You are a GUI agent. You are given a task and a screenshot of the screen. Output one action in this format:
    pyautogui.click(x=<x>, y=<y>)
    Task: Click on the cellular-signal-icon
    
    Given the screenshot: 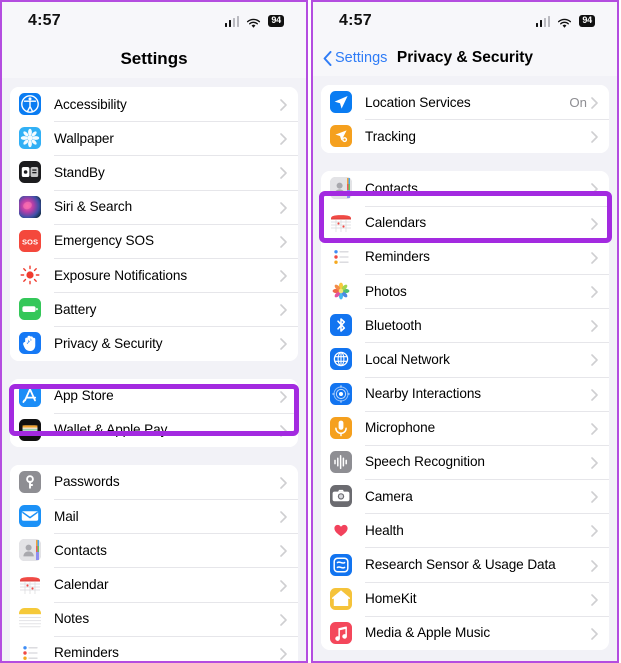 What is the action you would take?
    pyautogui.click(x=543, y=21)
    